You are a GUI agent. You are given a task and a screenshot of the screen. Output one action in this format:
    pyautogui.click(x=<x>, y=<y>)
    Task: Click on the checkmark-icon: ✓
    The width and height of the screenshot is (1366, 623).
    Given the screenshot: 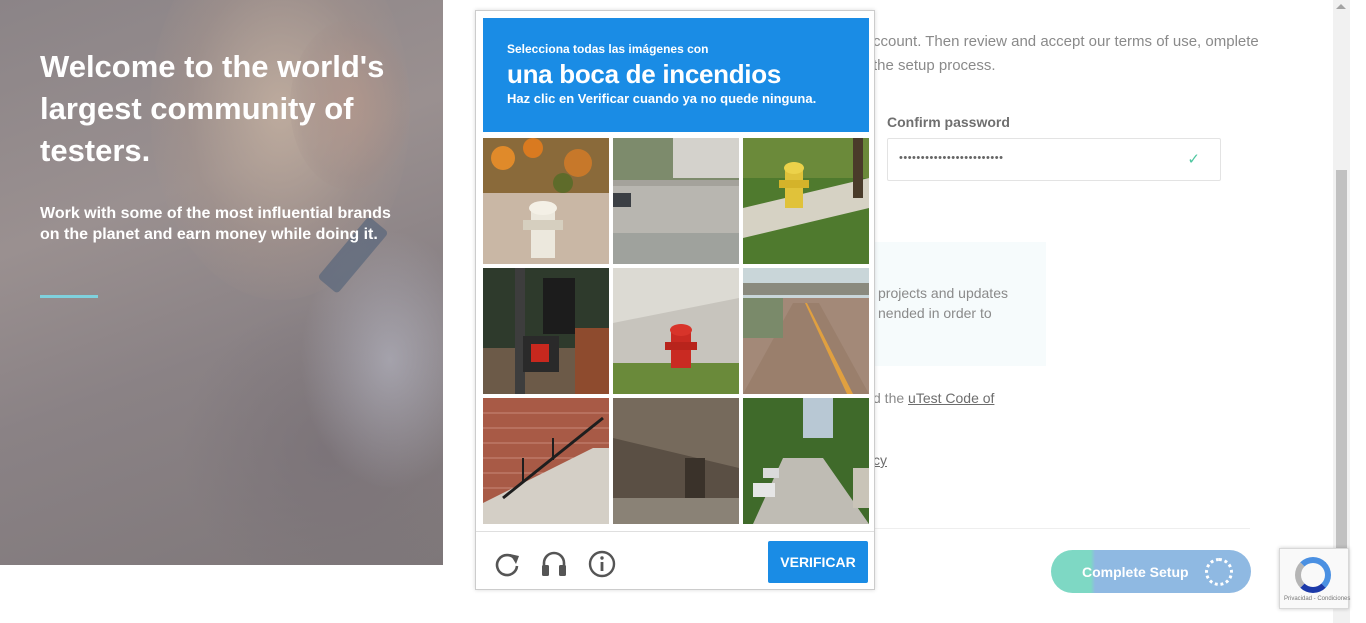 What is the action you would take?
    pyautogui.click(x=1193, y=159)
    